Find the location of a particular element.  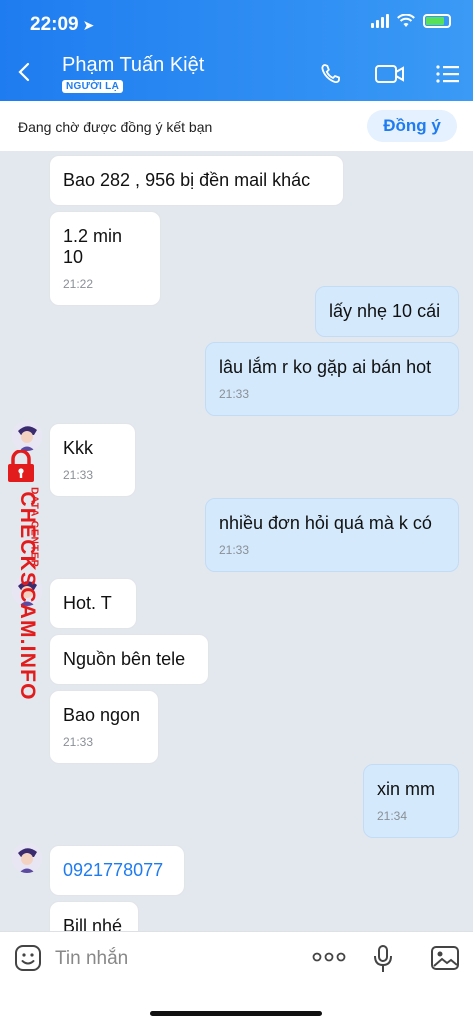

image-gallery-icon is located at coordinates (445, 958).